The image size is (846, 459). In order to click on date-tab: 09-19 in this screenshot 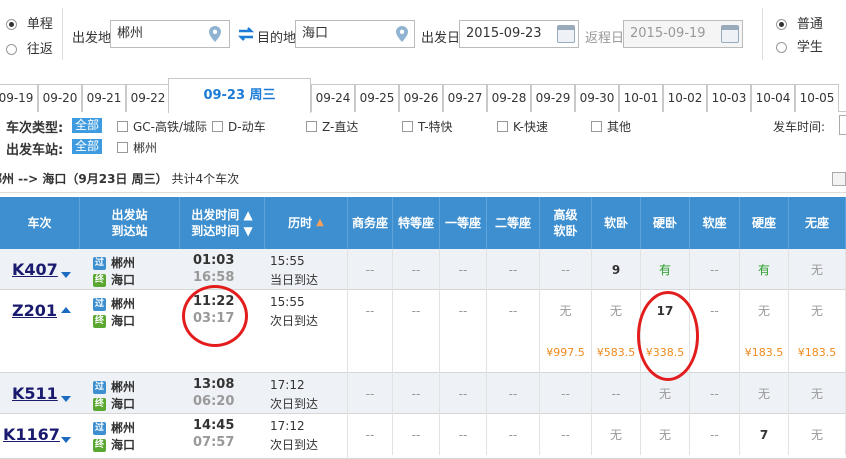, I will do `click(19, 98)`.